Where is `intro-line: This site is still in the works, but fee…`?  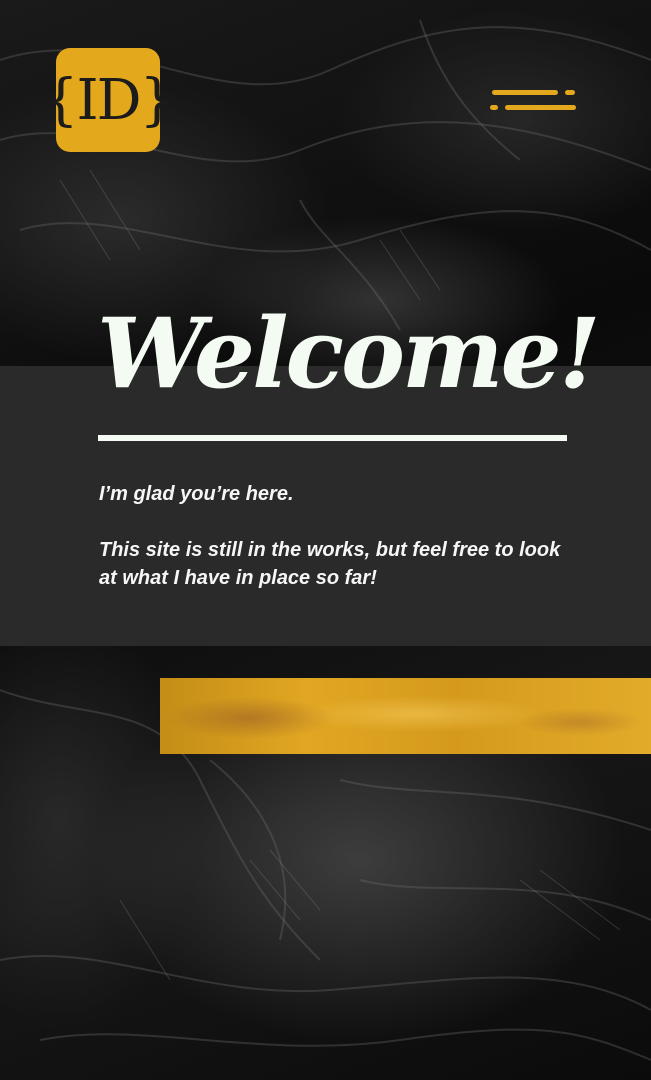 intro-line: This site is still in the works, but fee… is located at coordinates (330, 564).